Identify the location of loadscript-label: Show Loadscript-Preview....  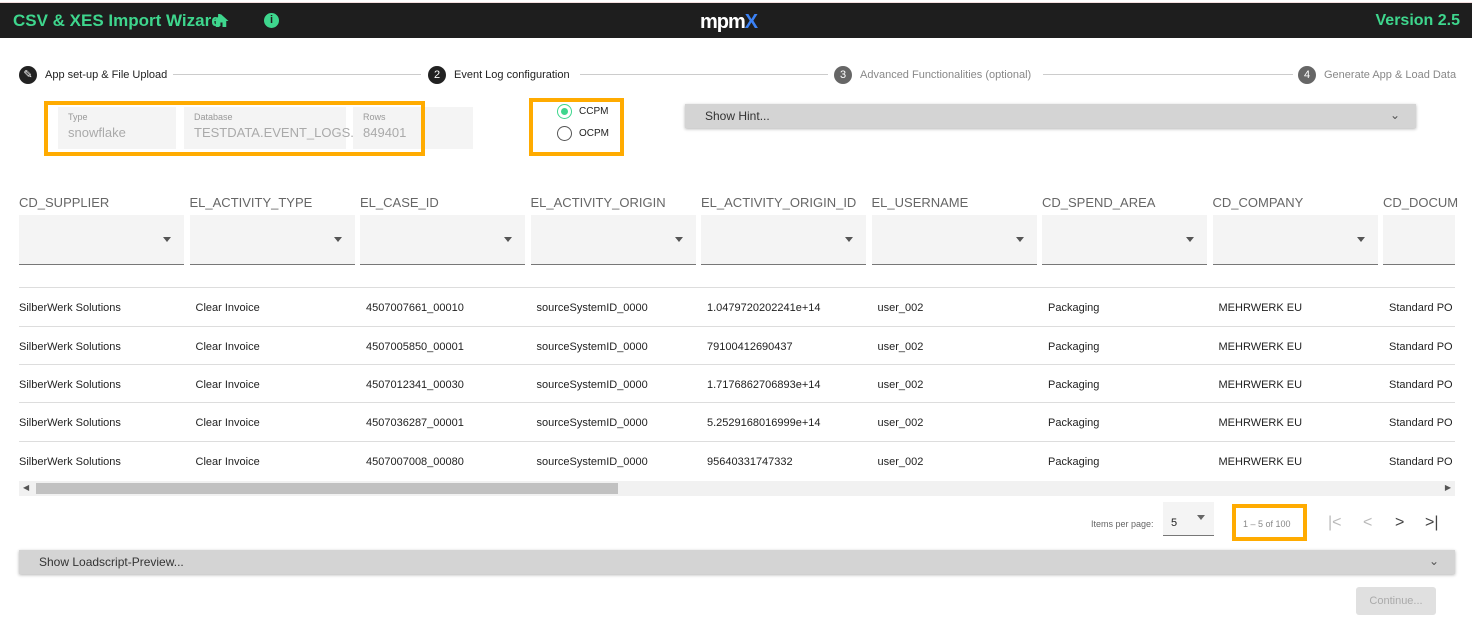
(111, 562).